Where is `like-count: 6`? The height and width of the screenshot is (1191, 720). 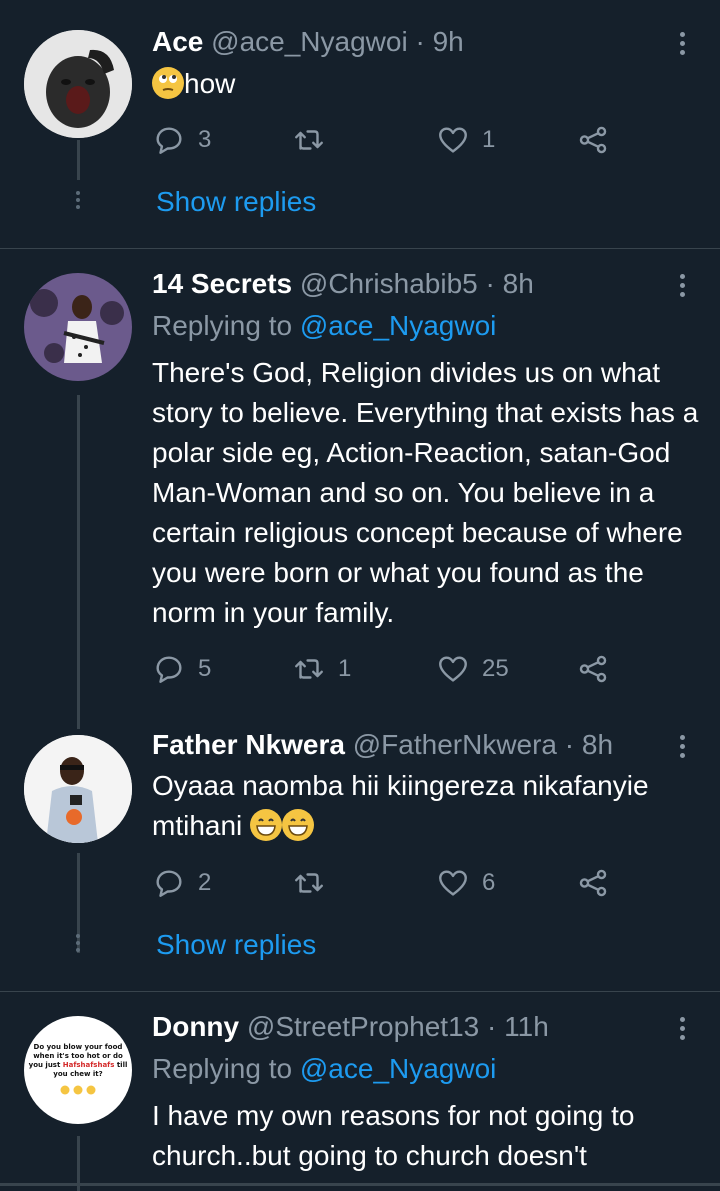
like-count: 6 is located at coordinates (489, 882).